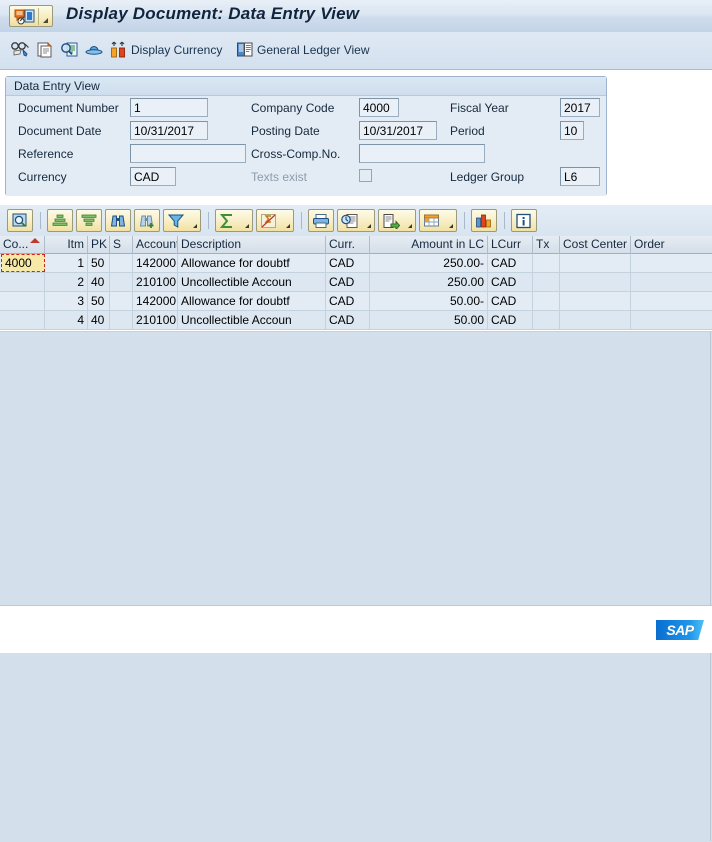 Image resolution: width=712 pixels, height=842 pixels. Describe the element at coordinates (429, 320) in the screenshot. I see `cell-amount-in-lc: 50.00` at that location.